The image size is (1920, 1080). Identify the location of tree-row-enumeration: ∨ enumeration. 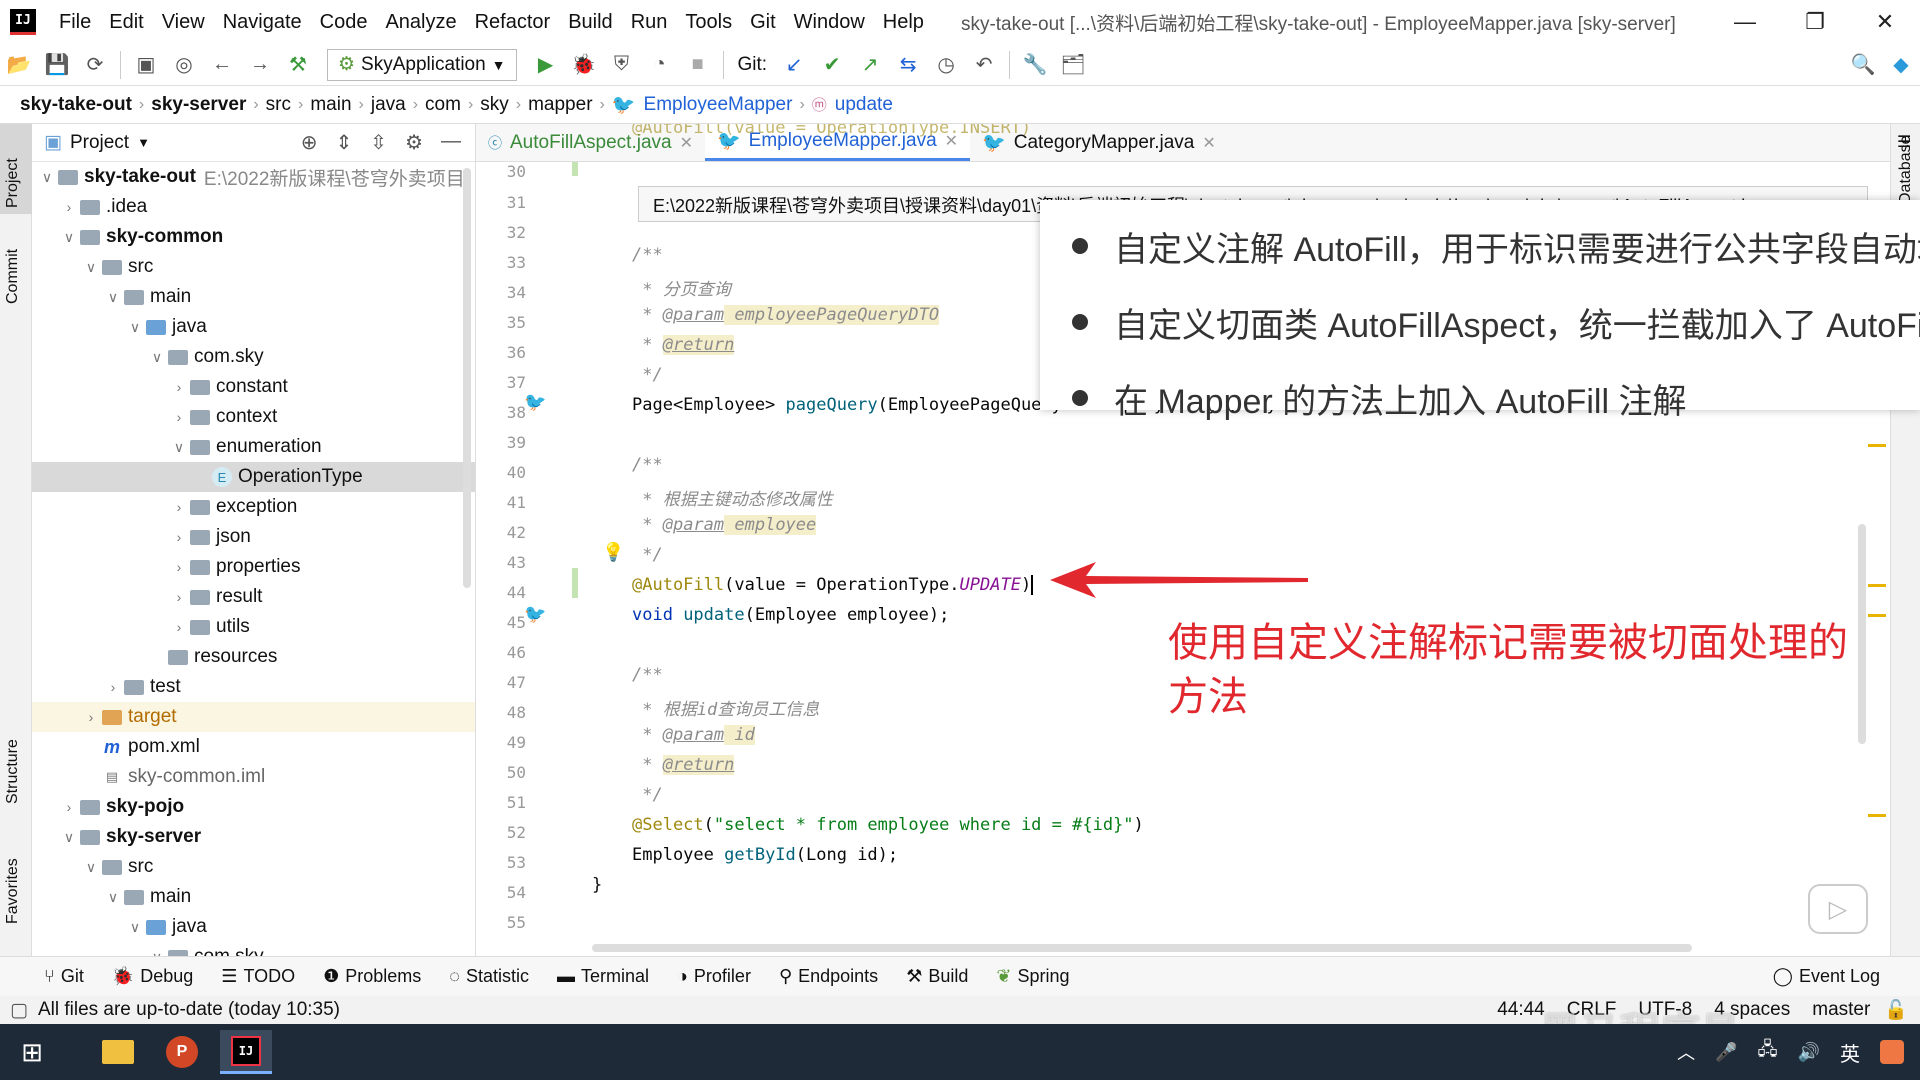
(253, 447).